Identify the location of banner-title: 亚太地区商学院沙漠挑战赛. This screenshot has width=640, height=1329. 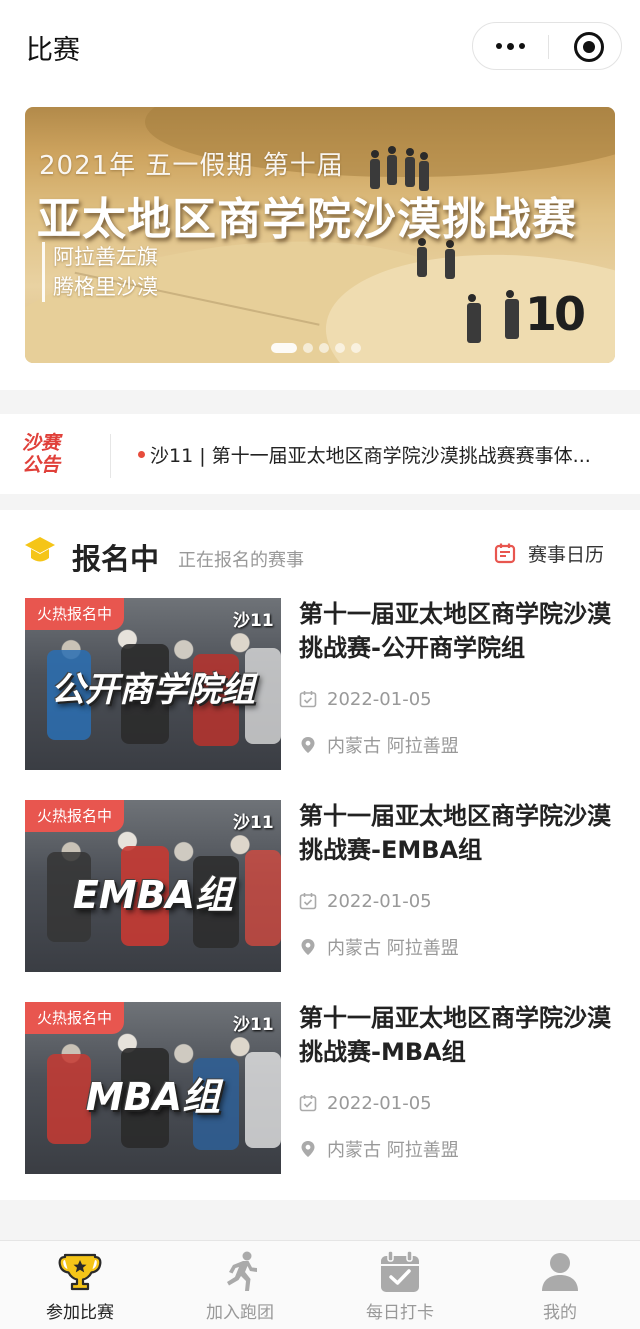
(307, 219).